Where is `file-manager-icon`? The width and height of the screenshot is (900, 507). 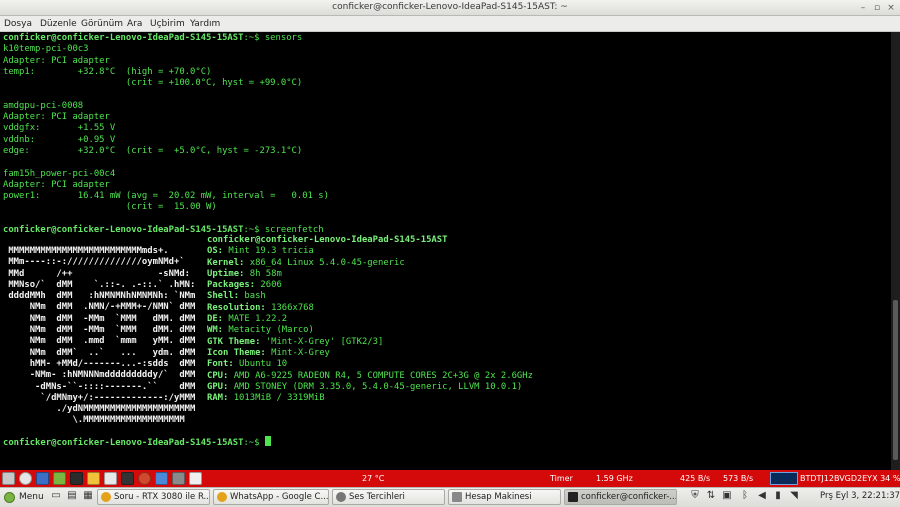 file-manager-icon is located at coordinates (42, 478).